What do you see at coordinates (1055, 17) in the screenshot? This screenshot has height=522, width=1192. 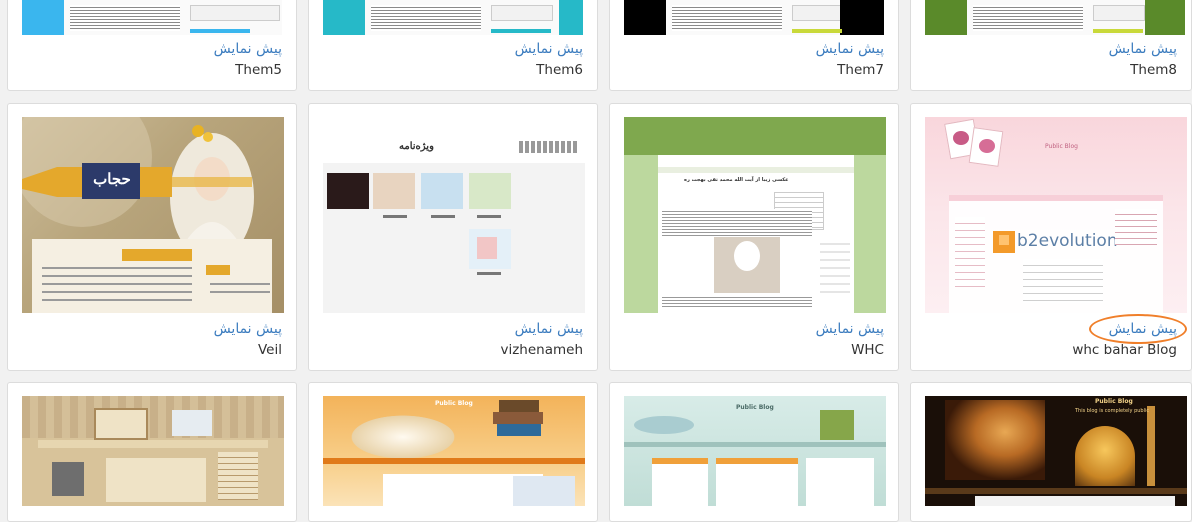 I see `theme-thumbnail-them8` at bounding box center [1055, 17].